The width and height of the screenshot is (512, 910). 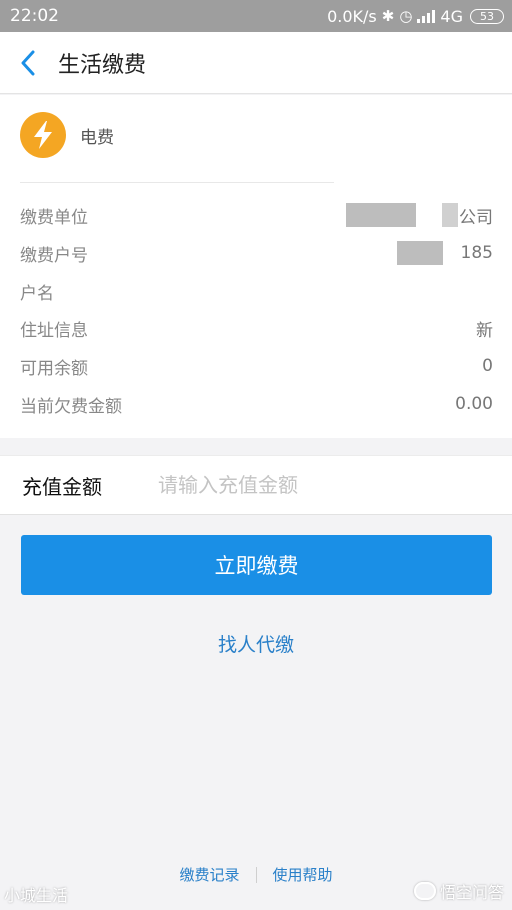 What do you see at coordinates (444, 253) in the screenshot?
I see `info-value: 185` at bounding box center [444, 253].